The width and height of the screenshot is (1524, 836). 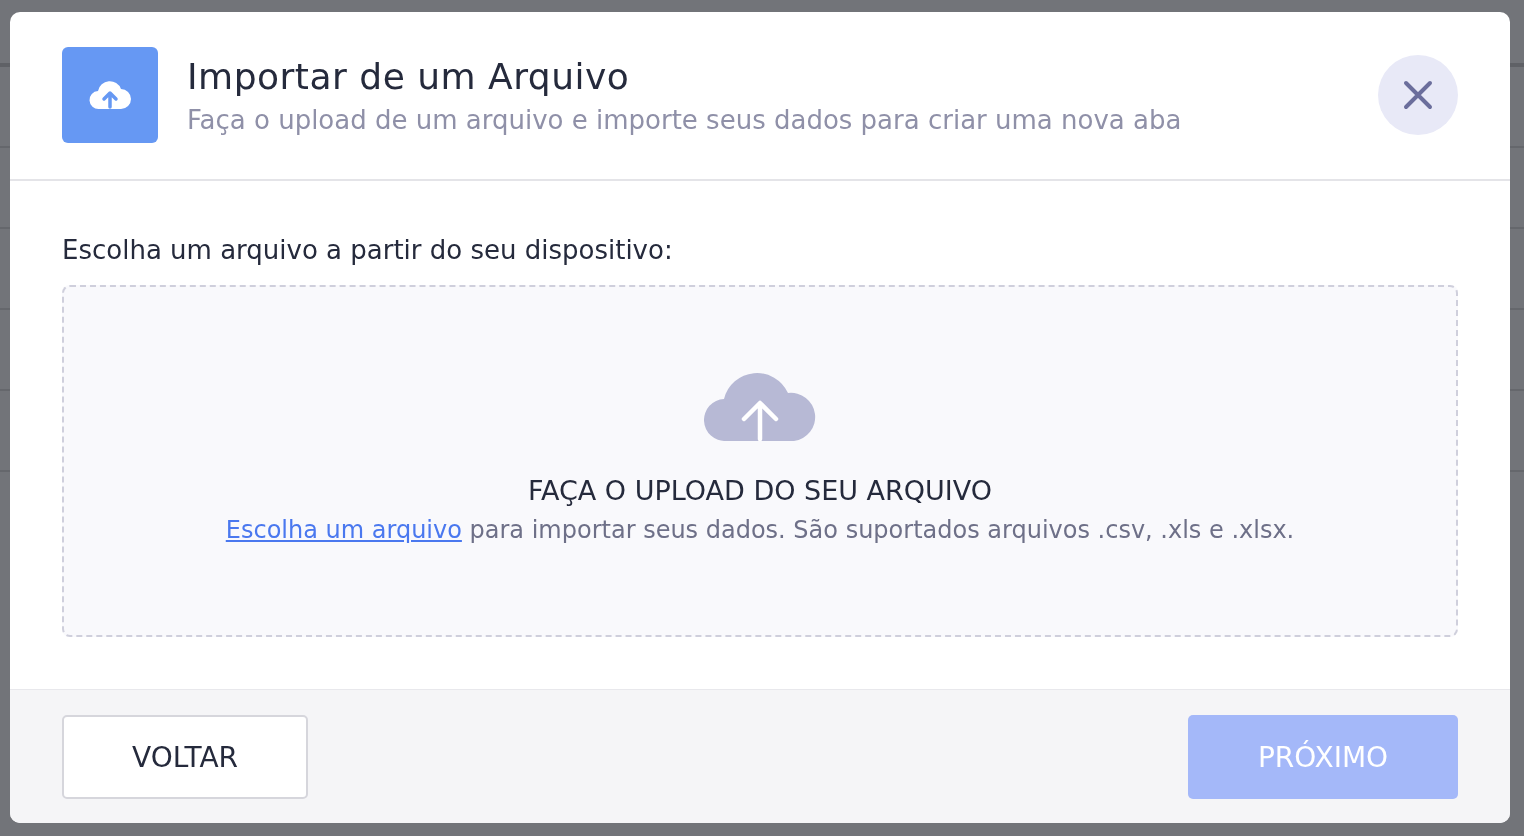 I want to click on upload-icon, so click(x=110, y=95).